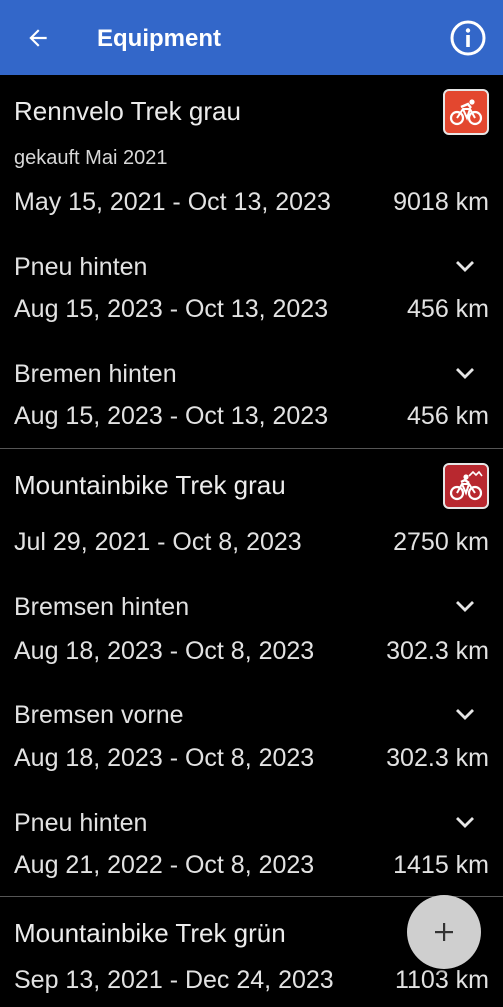 Image resolution: width=503 pixels, height=1007 pixels. Describe the element at coordinates (102, 607) in the screenshot. I see `part-name: Bremsen hinten` at that location.